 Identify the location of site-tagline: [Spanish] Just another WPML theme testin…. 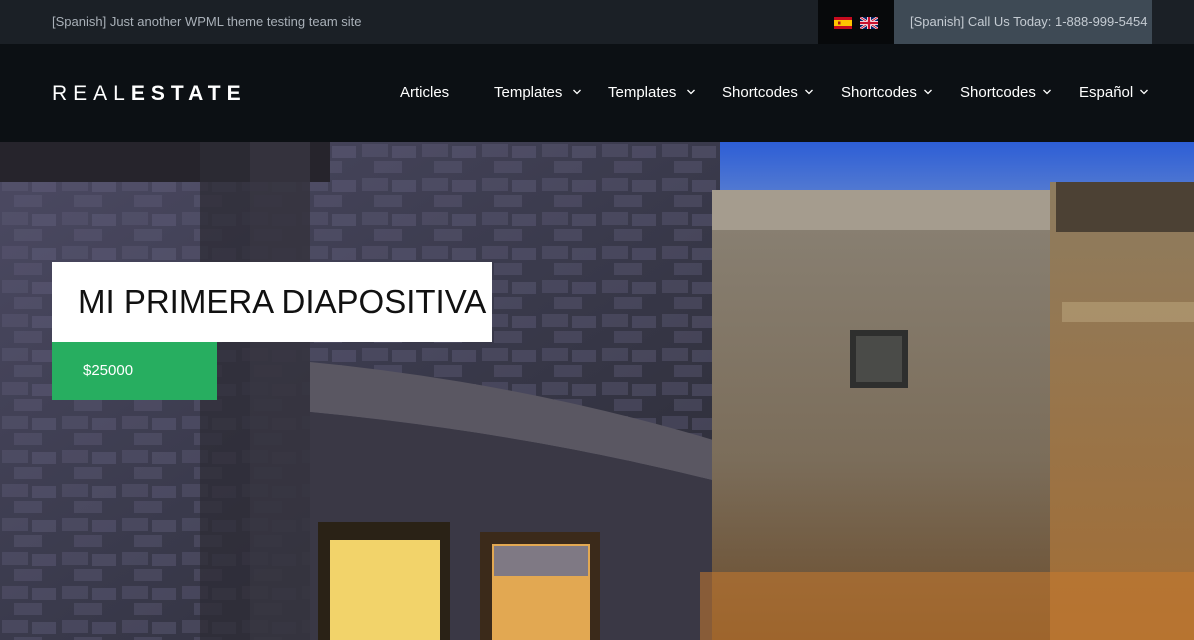
(207, 21).